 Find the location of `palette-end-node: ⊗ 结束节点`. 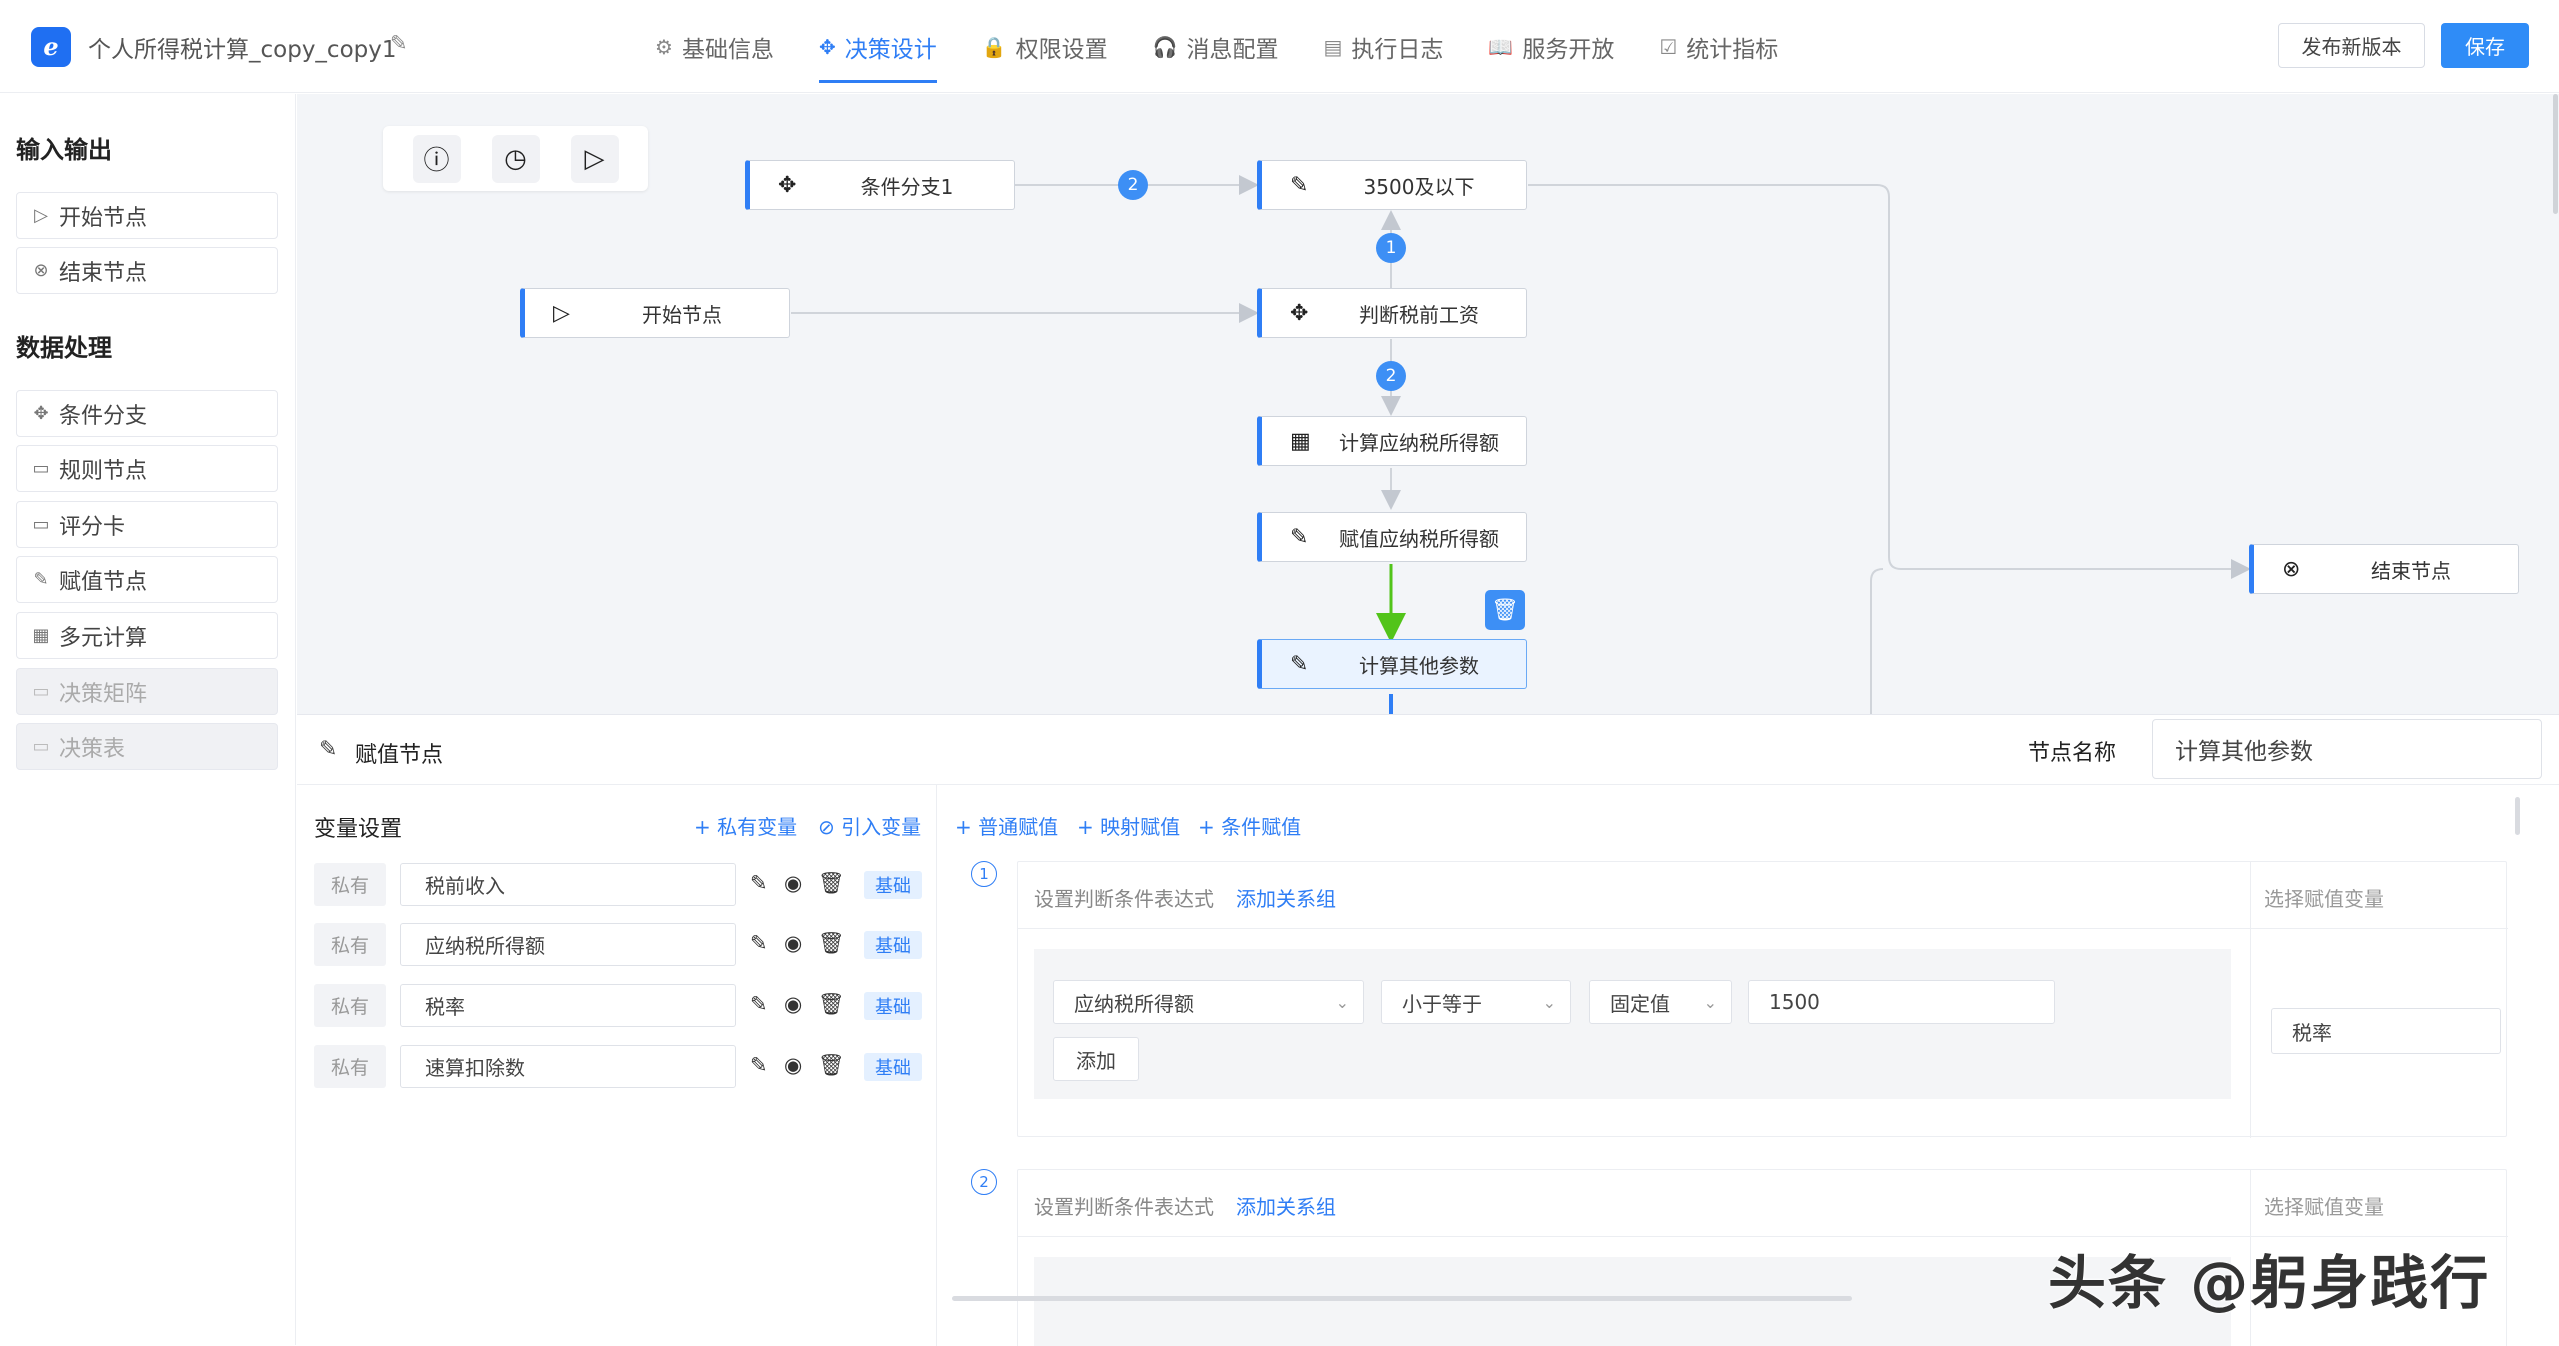

palette-end-node: ⊗ 结束节点 is located at coordinates (147, 270).